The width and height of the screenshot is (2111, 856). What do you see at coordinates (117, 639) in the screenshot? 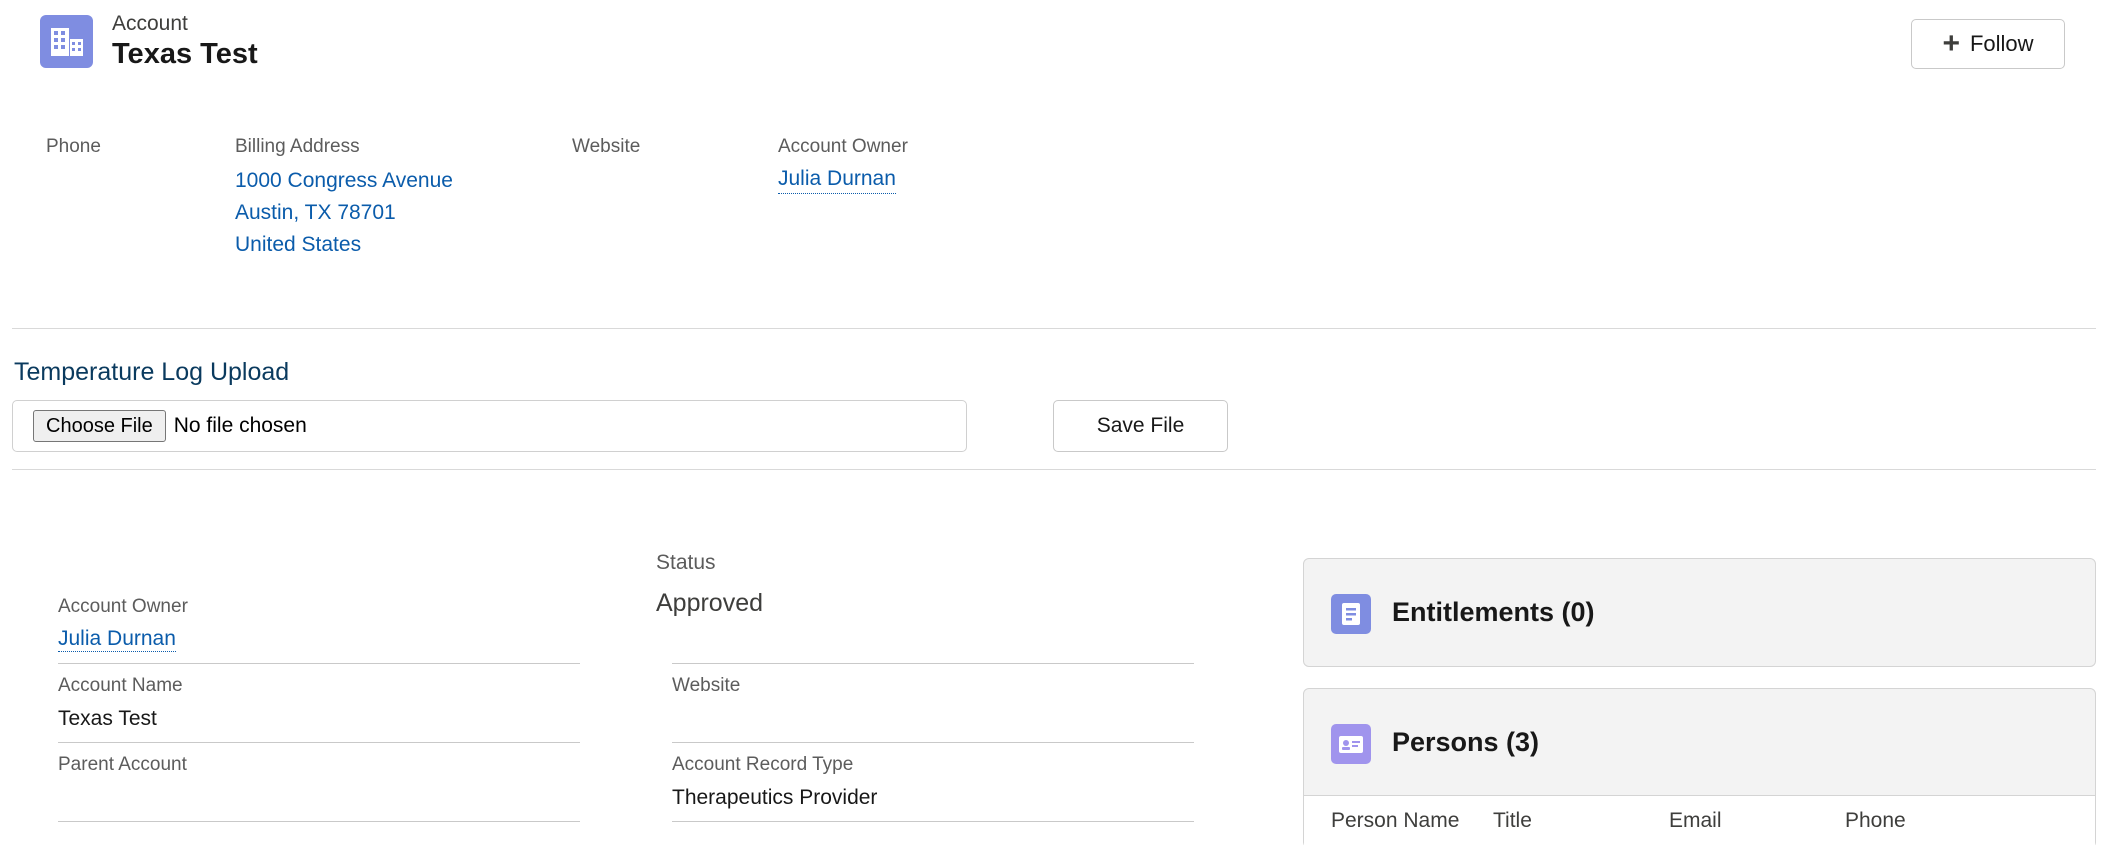
I see `account-owner-link: Julia Durnan` at bounding box center [117, 639].